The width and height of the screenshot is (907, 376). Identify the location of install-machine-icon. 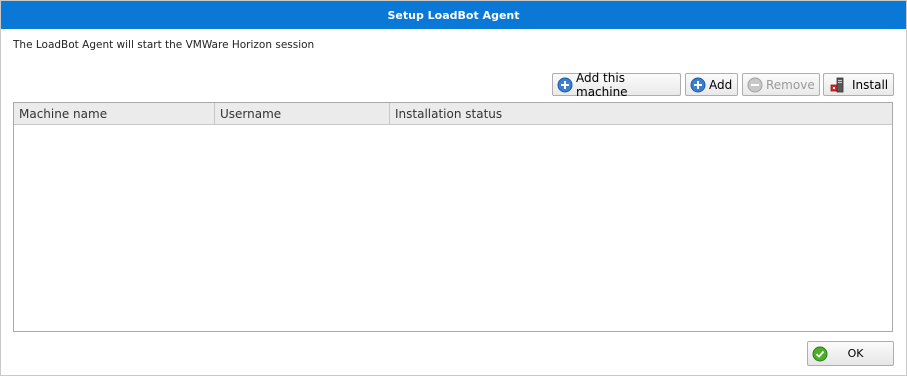
(838, 85).